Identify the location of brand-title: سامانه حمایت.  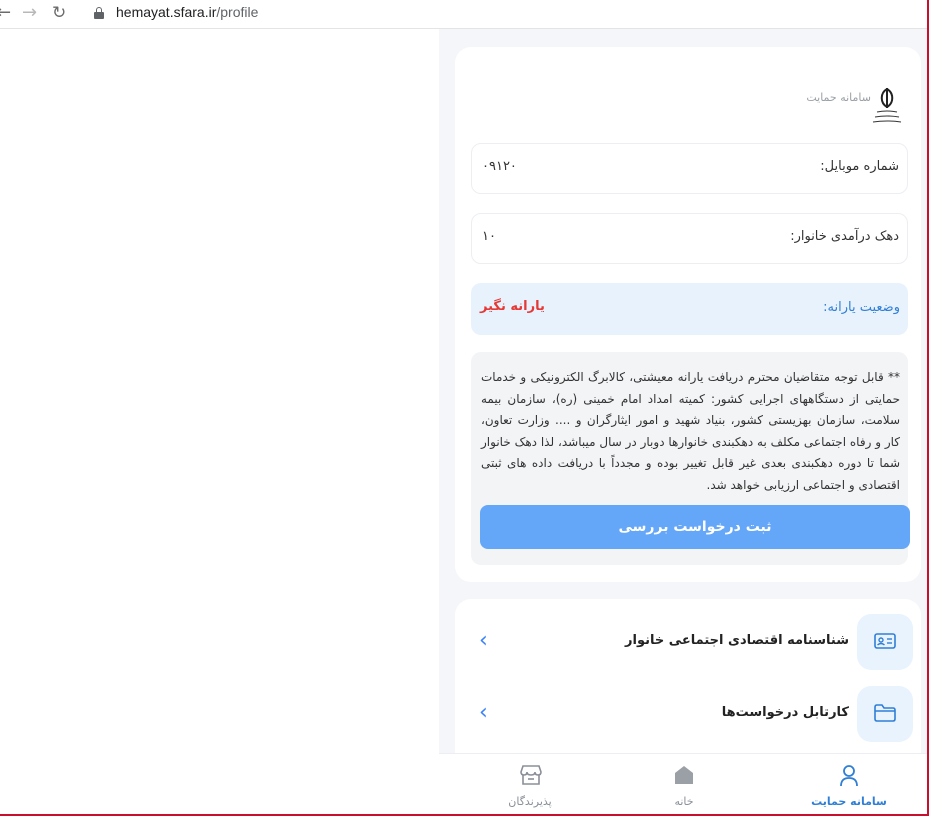
(838, 97).